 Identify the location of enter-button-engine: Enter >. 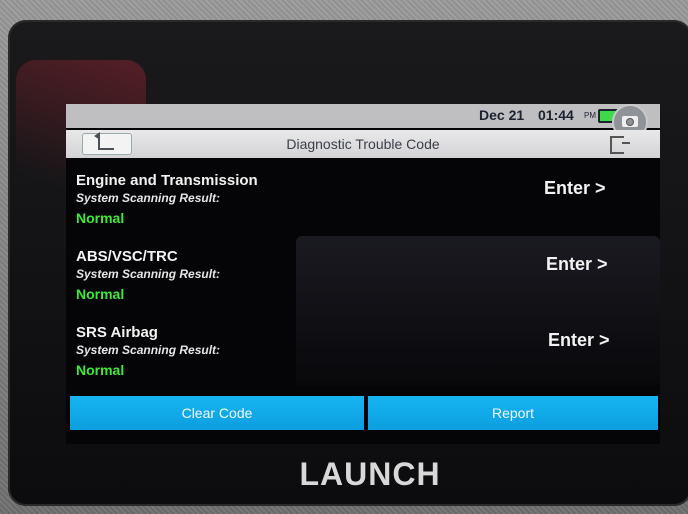
(594, 191).